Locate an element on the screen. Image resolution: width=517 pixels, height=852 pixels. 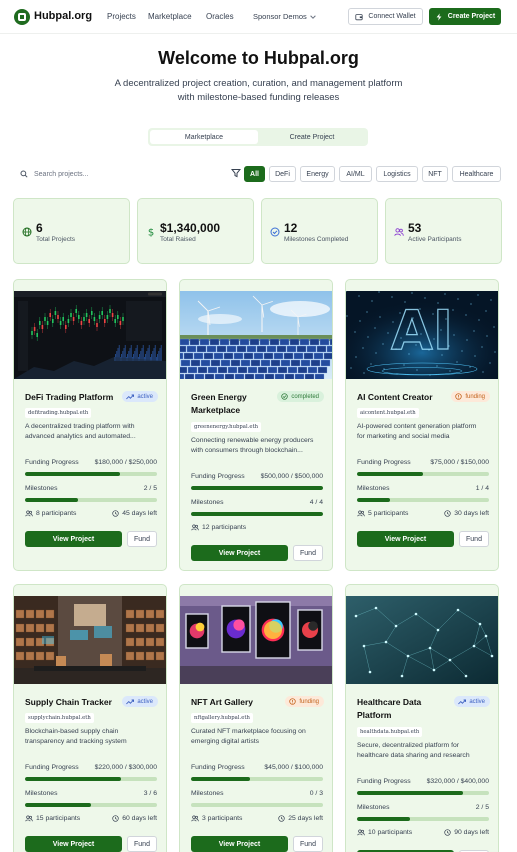
nav-link-marketplace: Marketplace is located at coordinates (170, 16).